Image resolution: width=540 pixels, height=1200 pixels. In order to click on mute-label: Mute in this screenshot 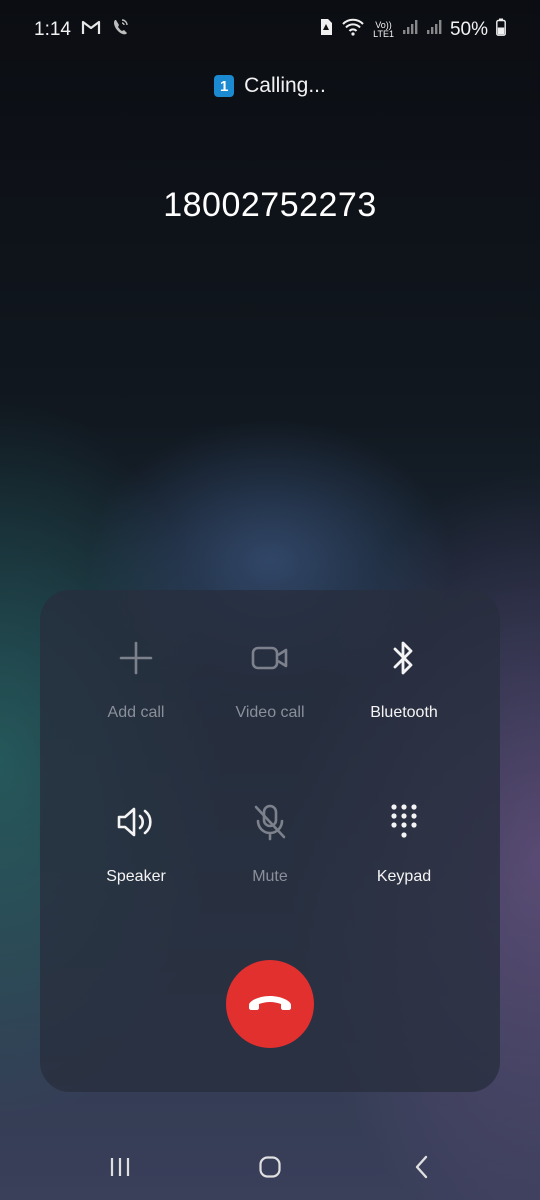, I will do `click(270, 876)`.